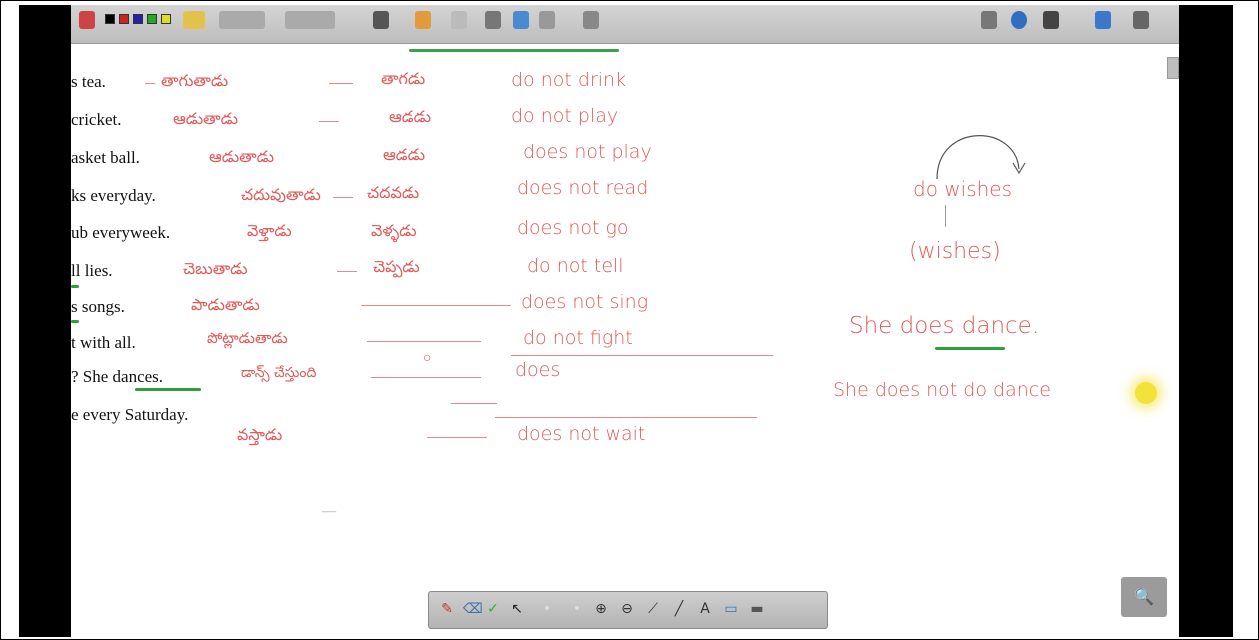 Image resolution: width=1259 pixels, height=640 pixels. I want to click on english-neg-6: do not tell, so click(575, 266).